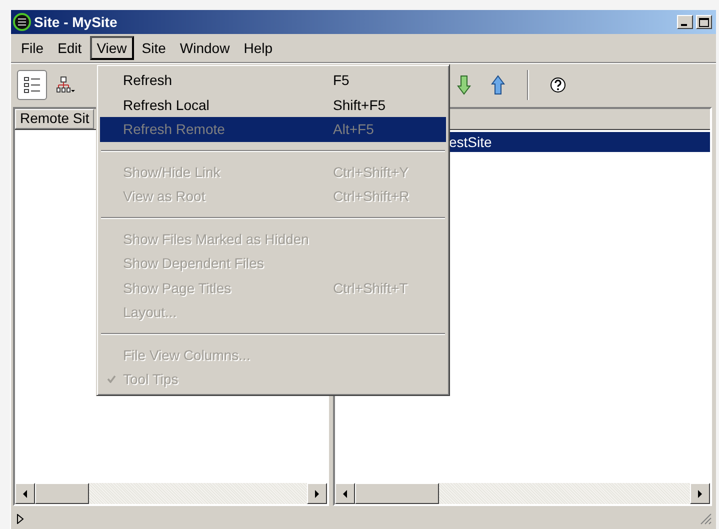 Image resolution: width=719 pixels, height=529 pixels. Describe the element at coordinates (205, 48) in the screenshot. I see `menu-item: Window` at that location.